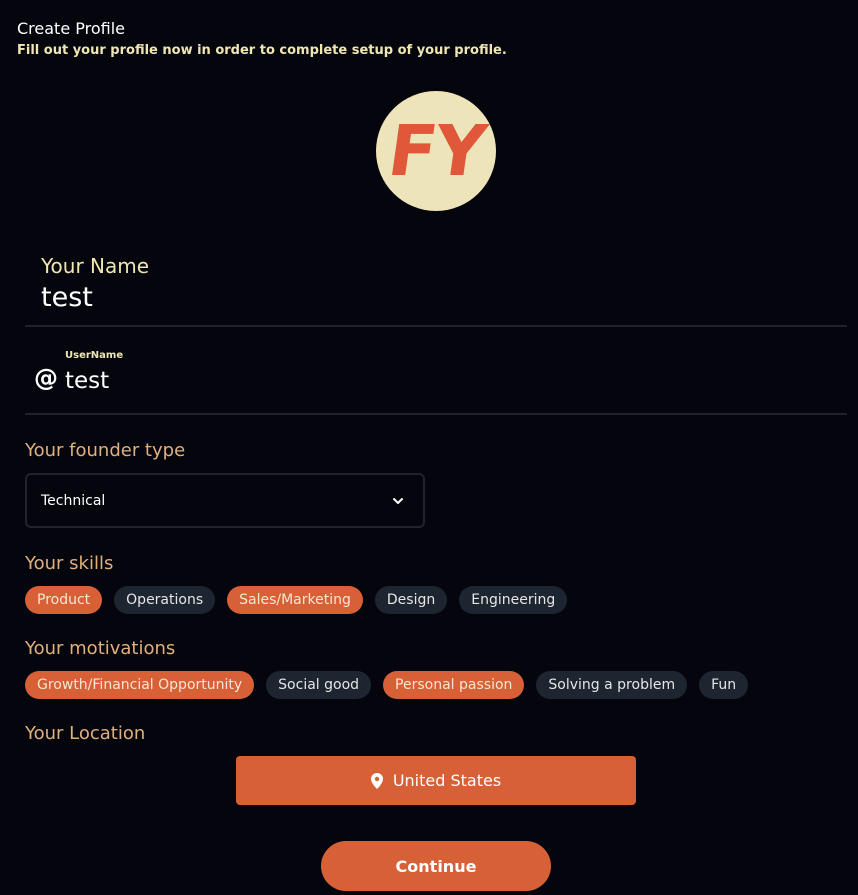  I want to click on avatar-initials: FY, so click(436, 151).